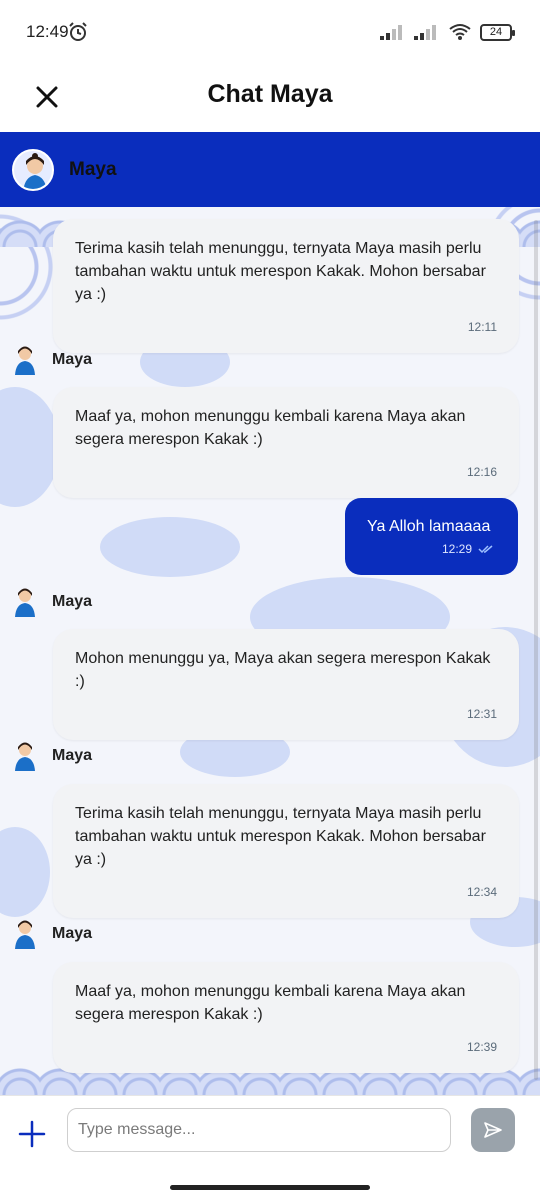 This screenshot has height=1200, width=540. What do you see at coordinates (270, 169) in the screenshot?
I see `agent-bar: Maya` at bounding box center [270, 169].